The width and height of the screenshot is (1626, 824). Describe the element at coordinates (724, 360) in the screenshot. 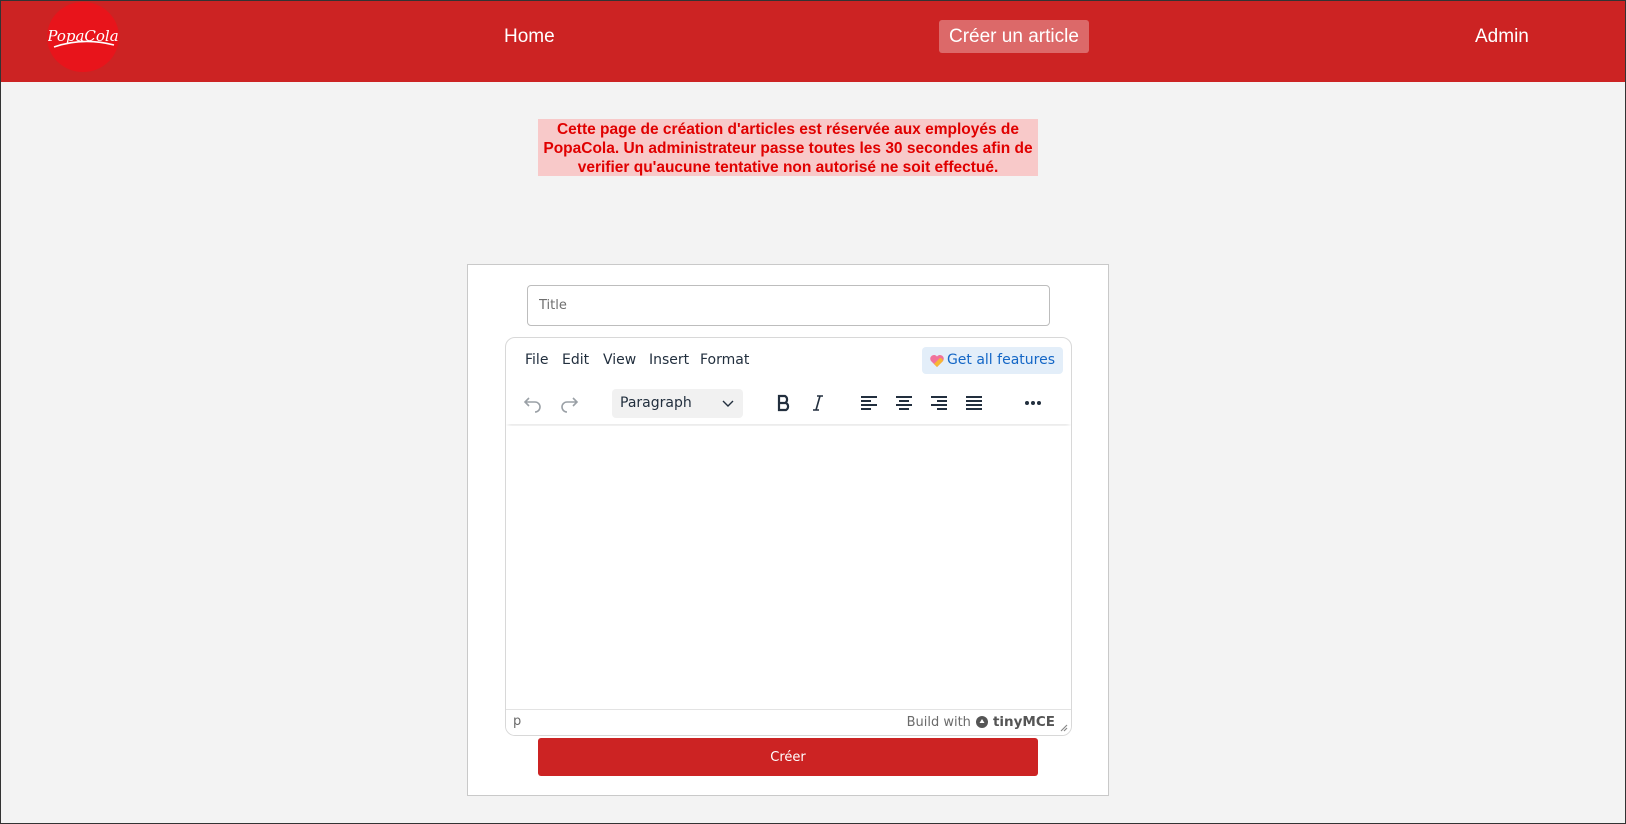

I see `menu-format: Format` at that location.